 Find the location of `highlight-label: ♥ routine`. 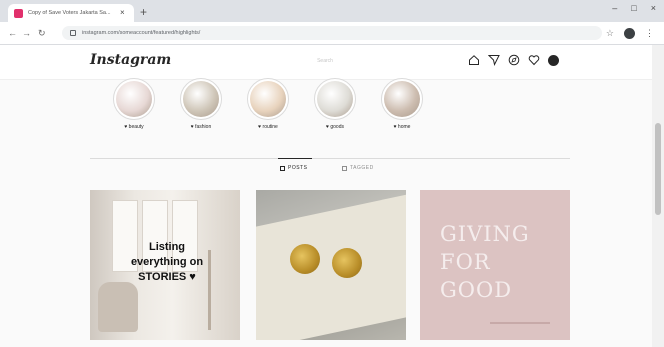

highlight-label: ♥ routine is located at coordinates (268, 127).